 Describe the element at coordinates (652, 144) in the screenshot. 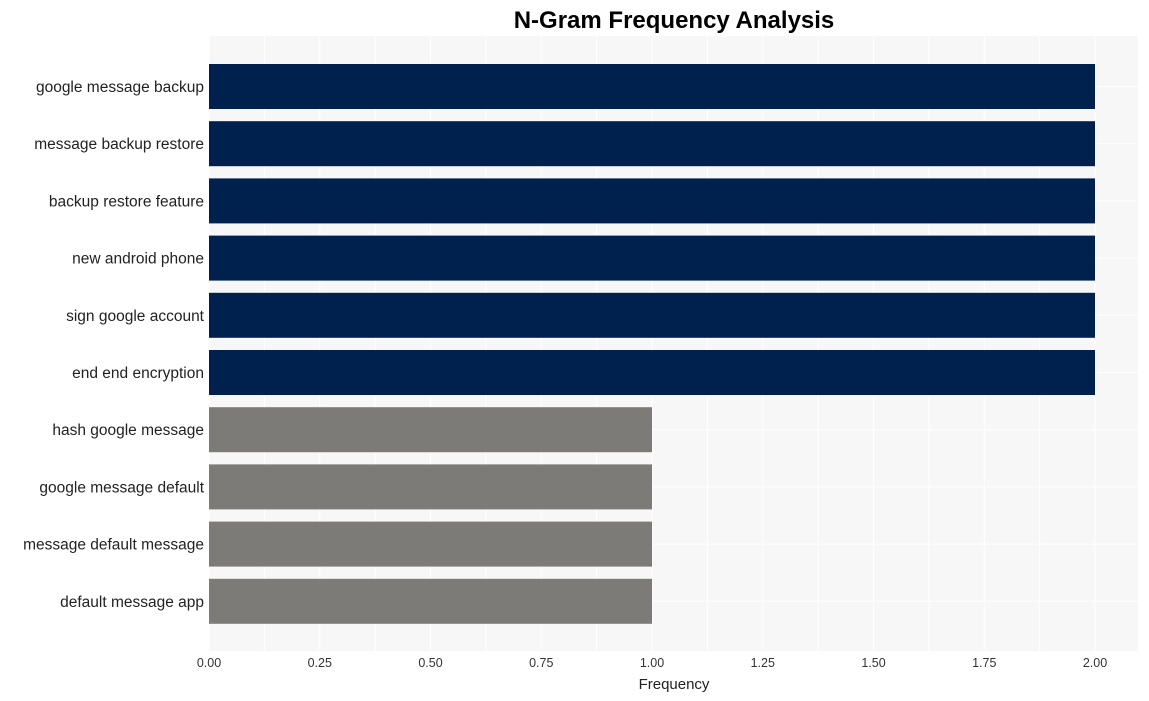

I see `bar-message-backup-restore` at that location.